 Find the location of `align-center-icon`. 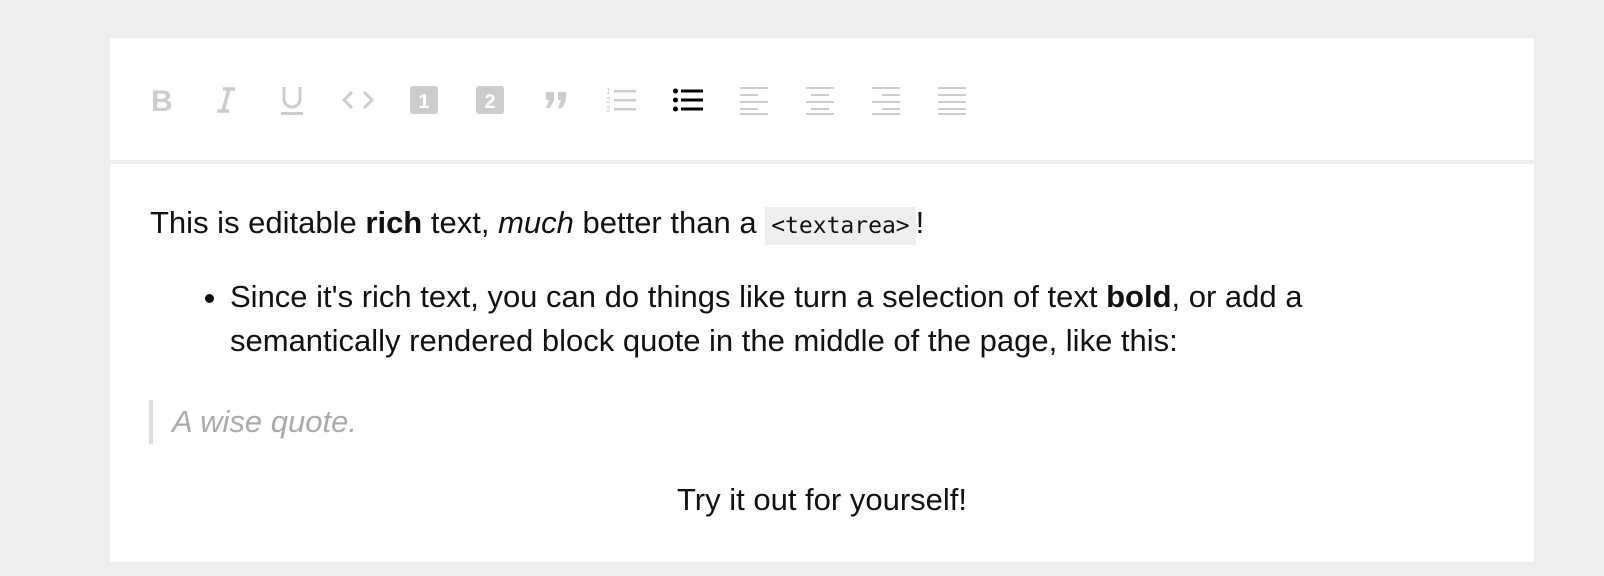

align-center-icon is located at coordinates (820, 101).